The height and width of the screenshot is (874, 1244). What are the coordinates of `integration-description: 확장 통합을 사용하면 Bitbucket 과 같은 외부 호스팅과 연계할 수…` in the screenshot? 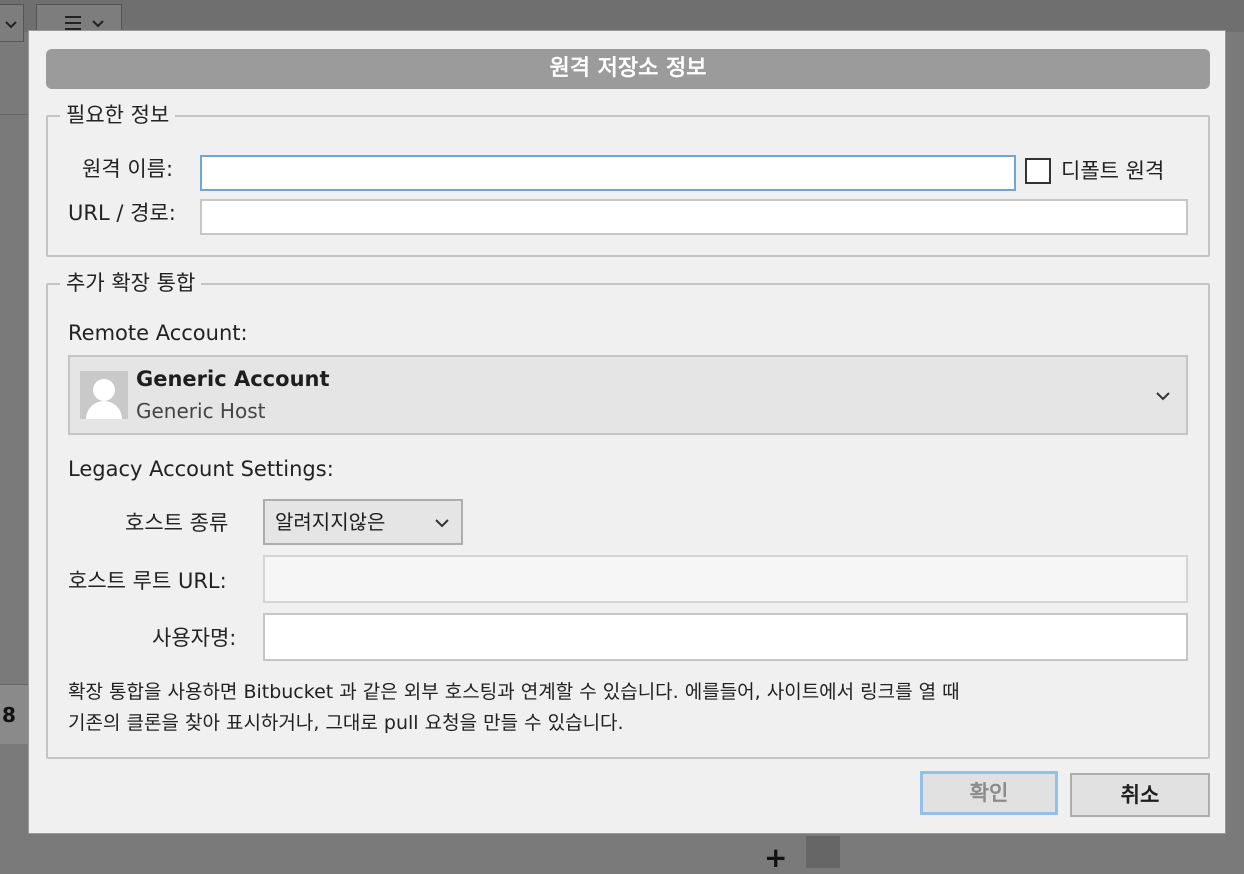 It's located at (628, 708).